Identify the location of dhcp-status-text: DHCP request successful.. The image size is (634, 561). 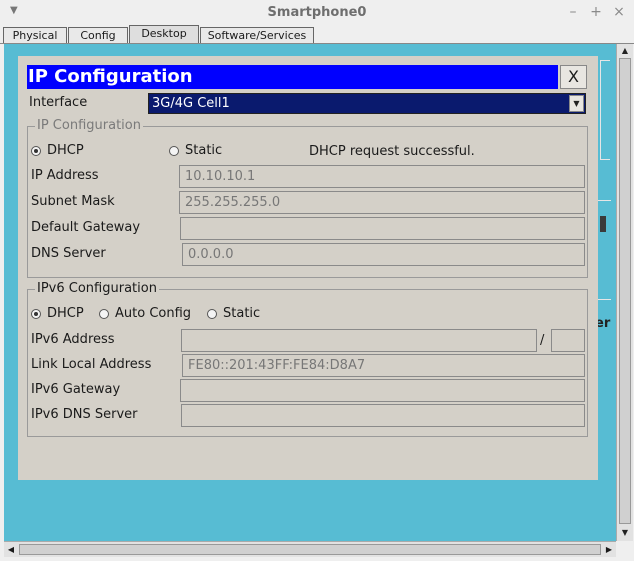
(392, 151).